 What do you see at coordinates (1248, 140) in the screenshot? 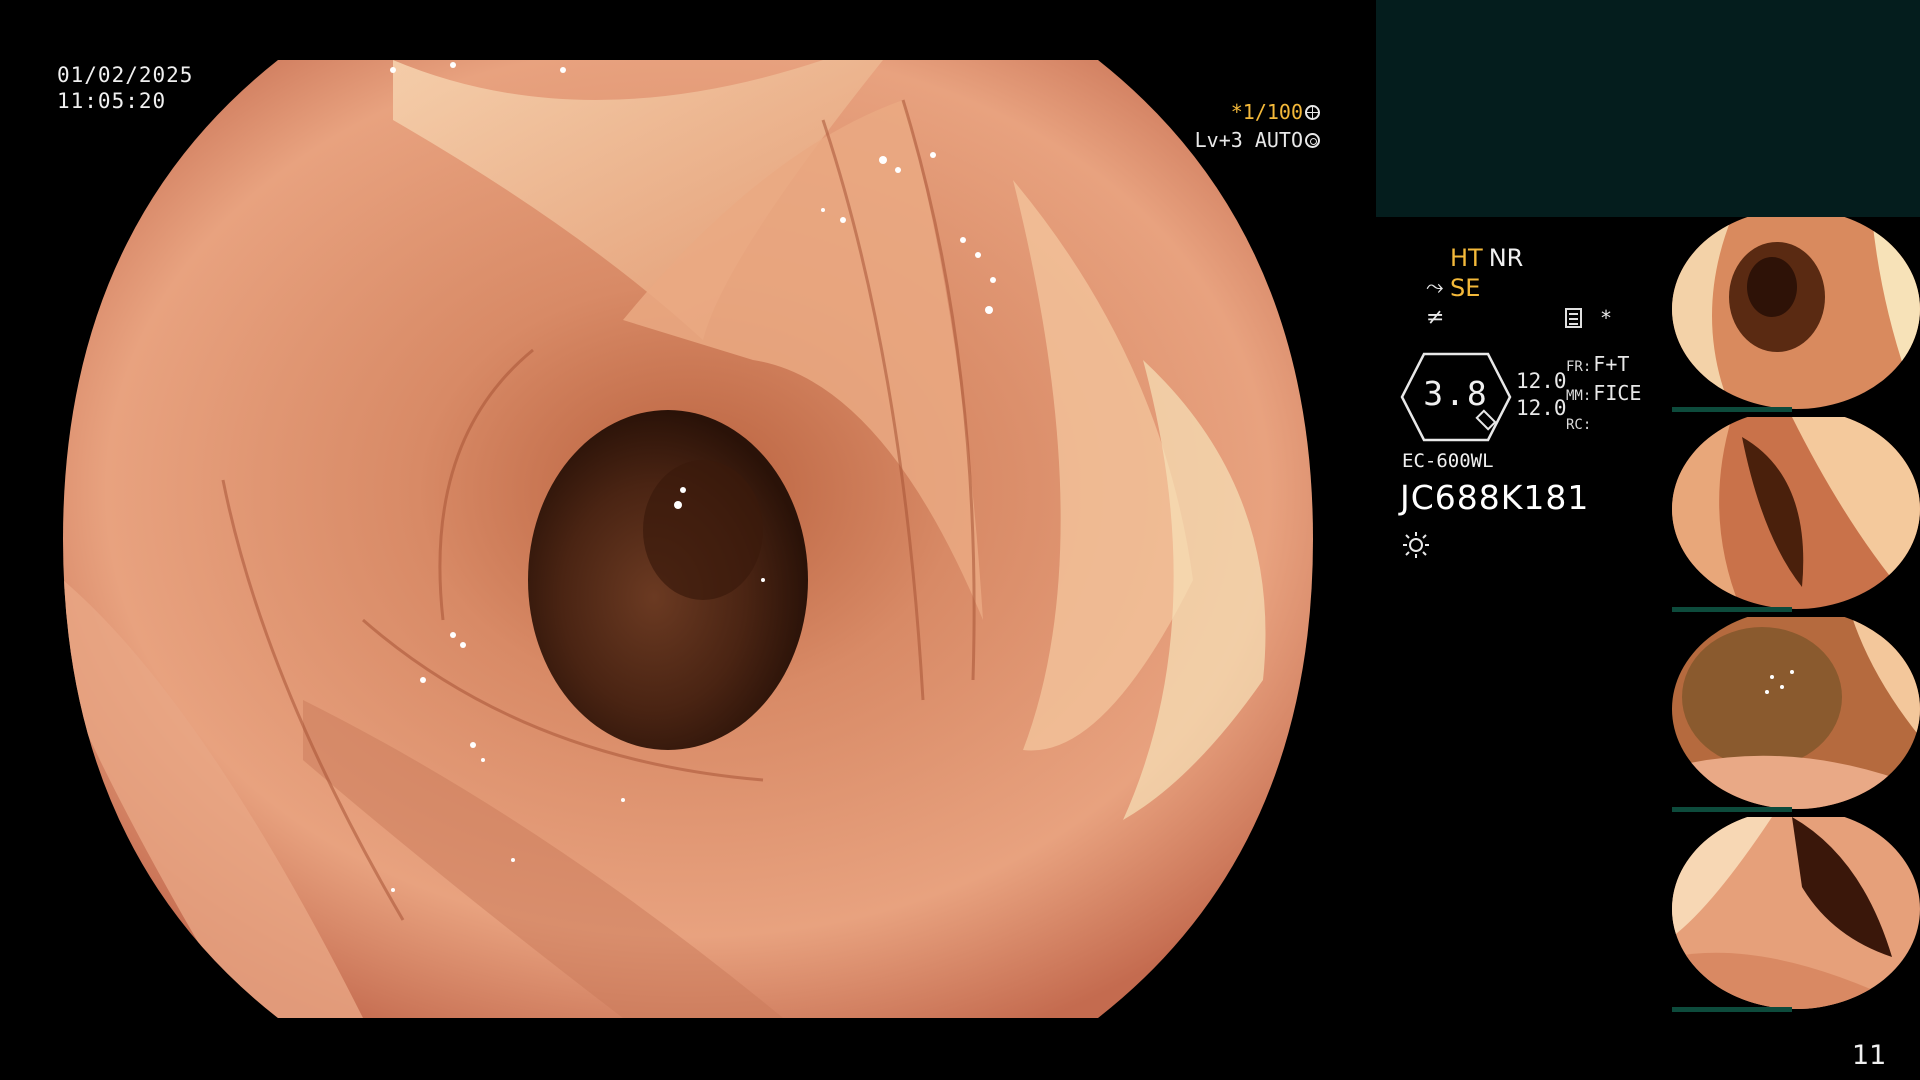
I see `brightness-level: Lv+3 AUTO` at bounding box center [1248, 140].